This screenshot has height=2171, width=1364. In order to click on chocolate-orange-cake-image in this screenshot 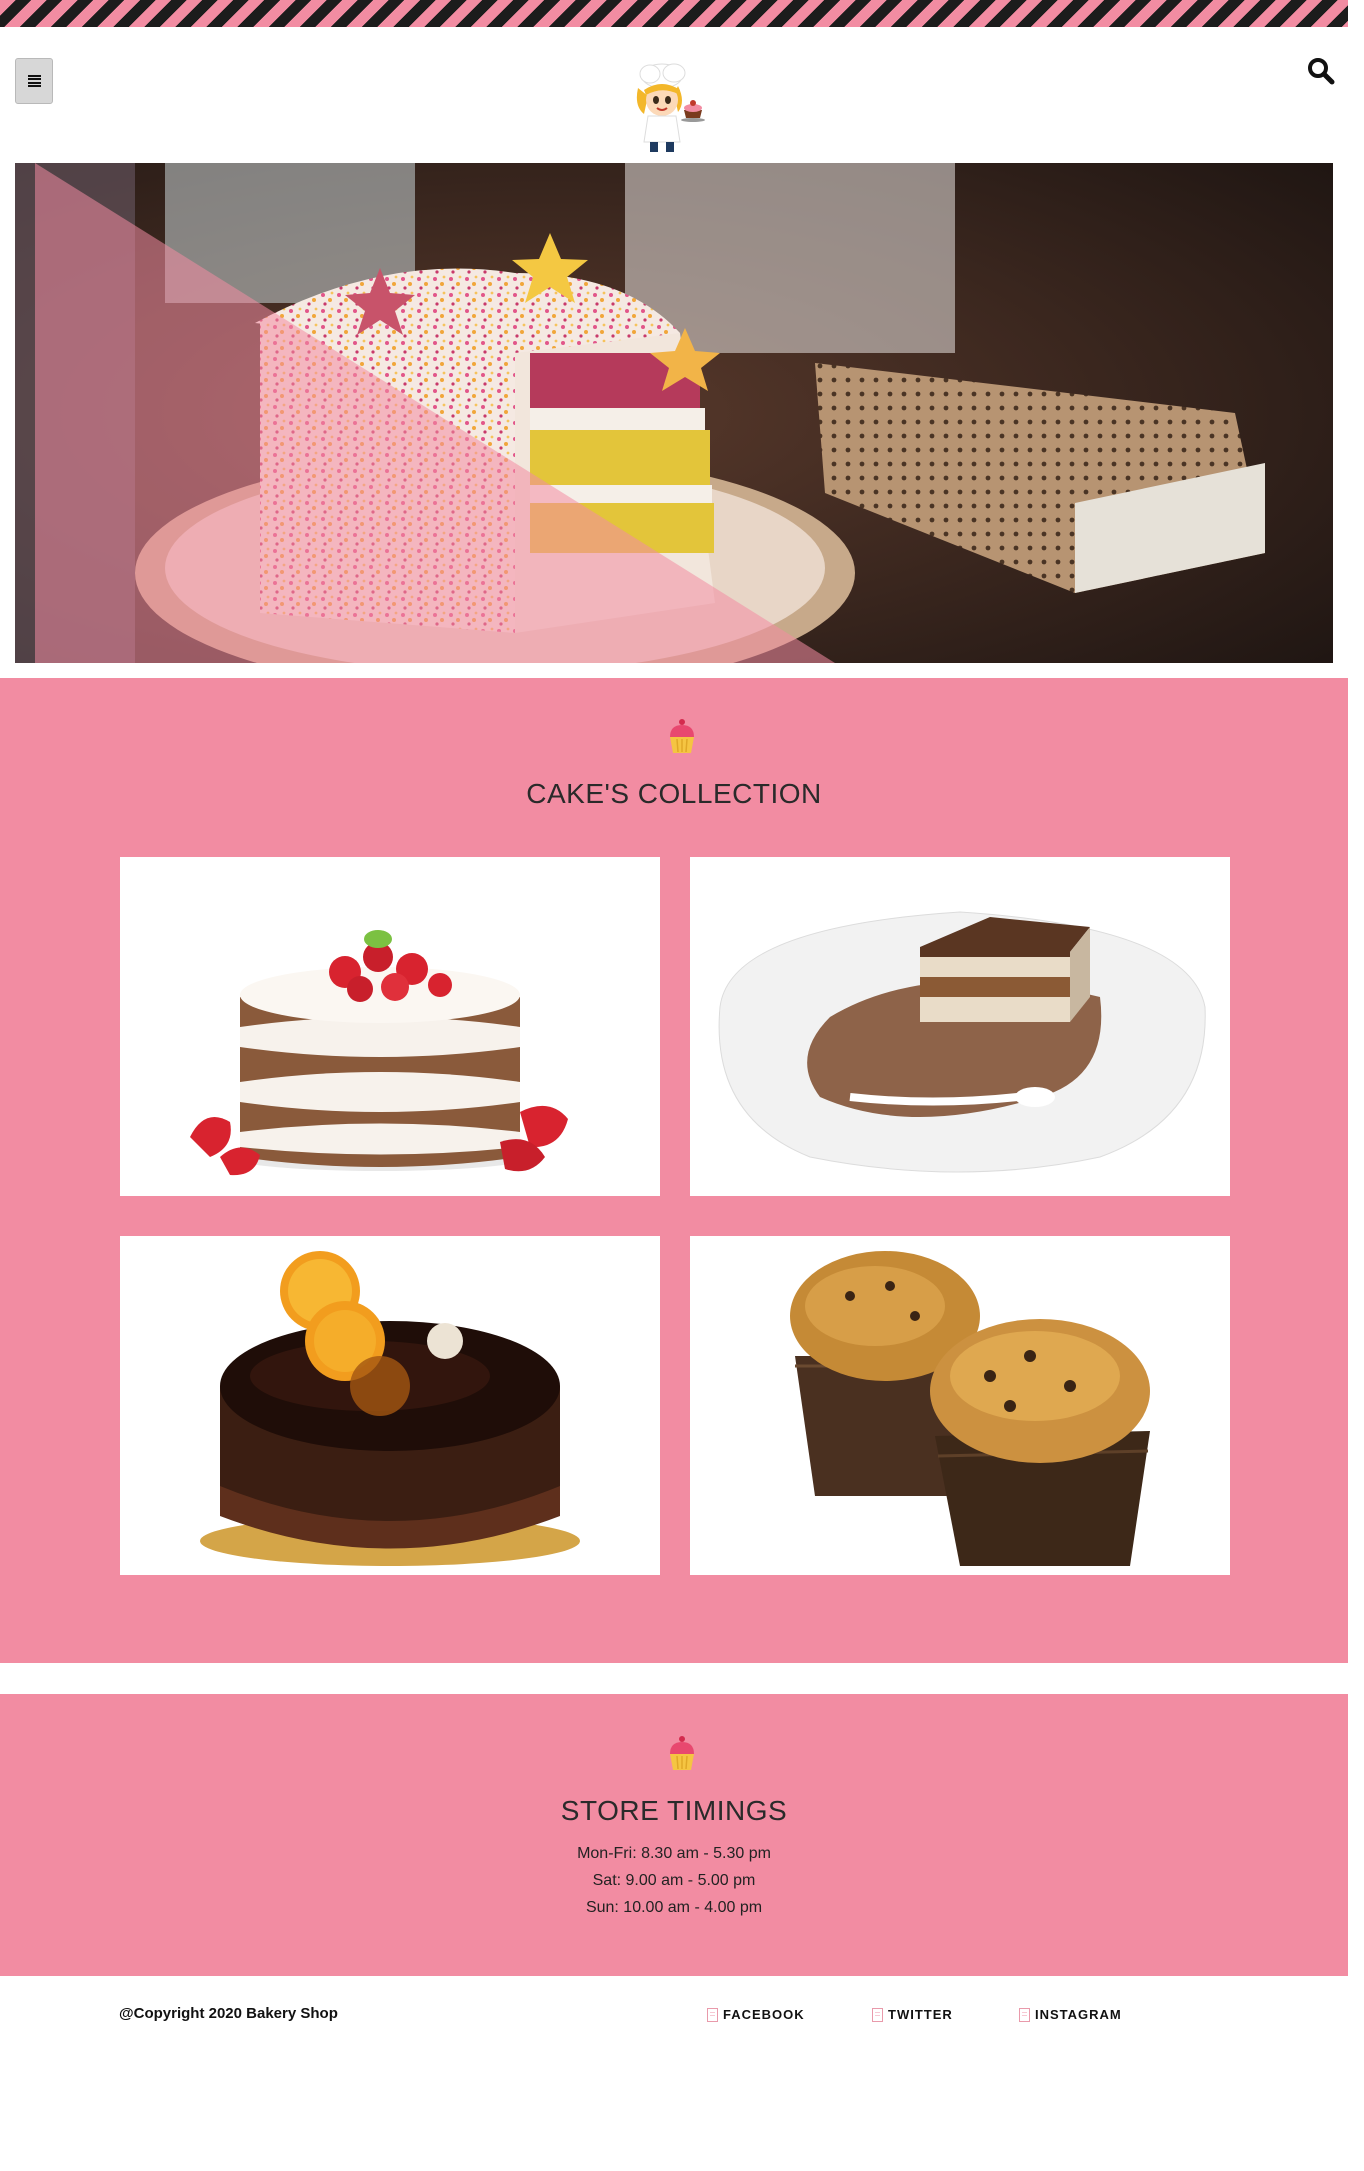, I will do `click(390, 1408)`.